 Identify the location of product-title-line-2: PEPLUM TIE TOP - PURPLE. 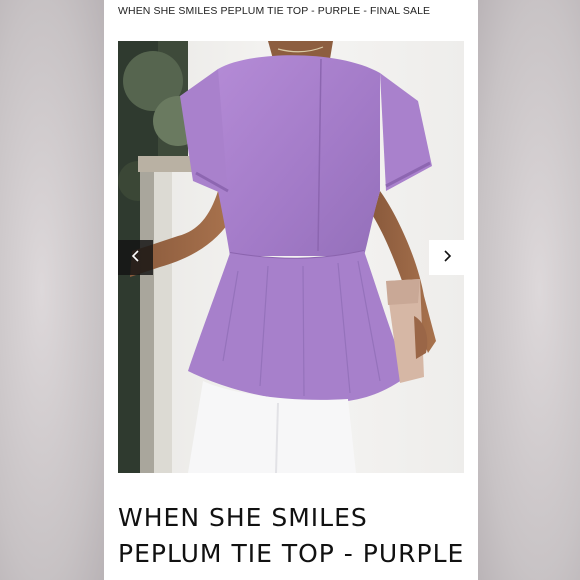
(291, 553).